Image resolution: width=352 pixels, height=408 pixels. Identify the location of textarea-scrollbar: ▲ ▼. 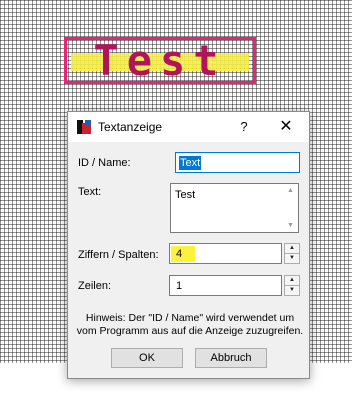
(291, 208).